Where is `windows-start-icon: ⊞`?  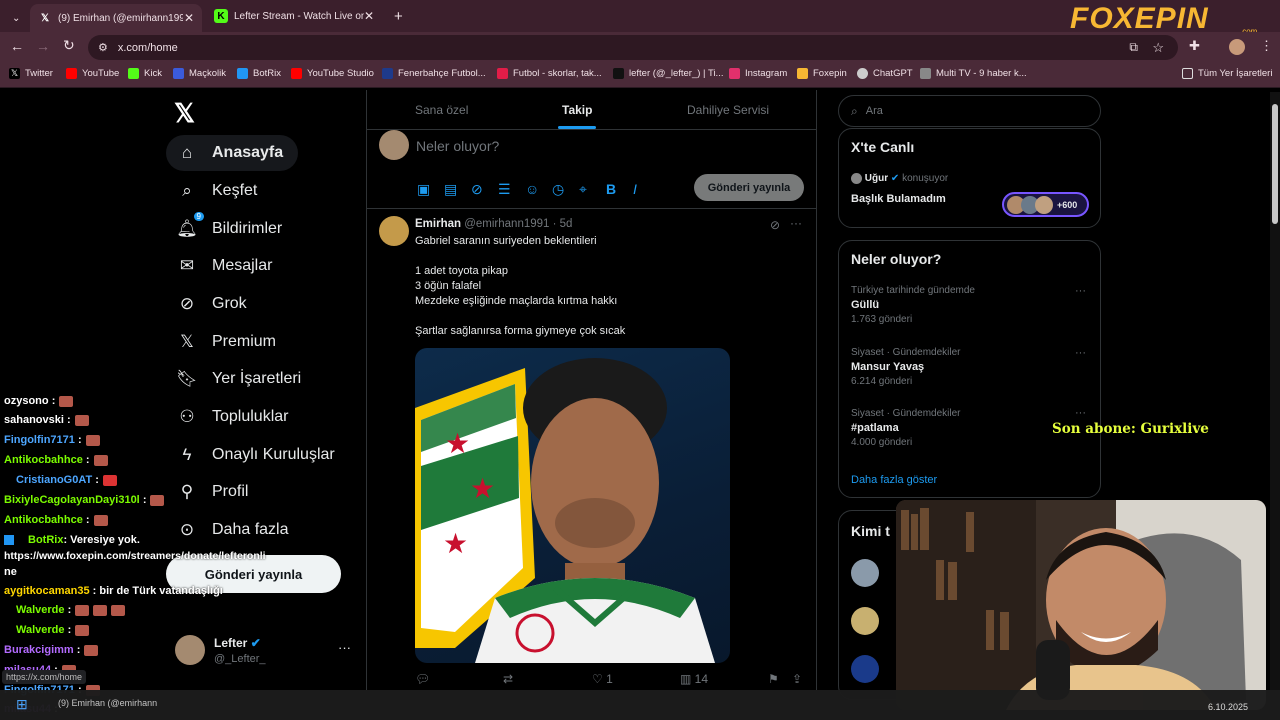
windows-start-icon: ⊞ is located at coordinates (22, 704).